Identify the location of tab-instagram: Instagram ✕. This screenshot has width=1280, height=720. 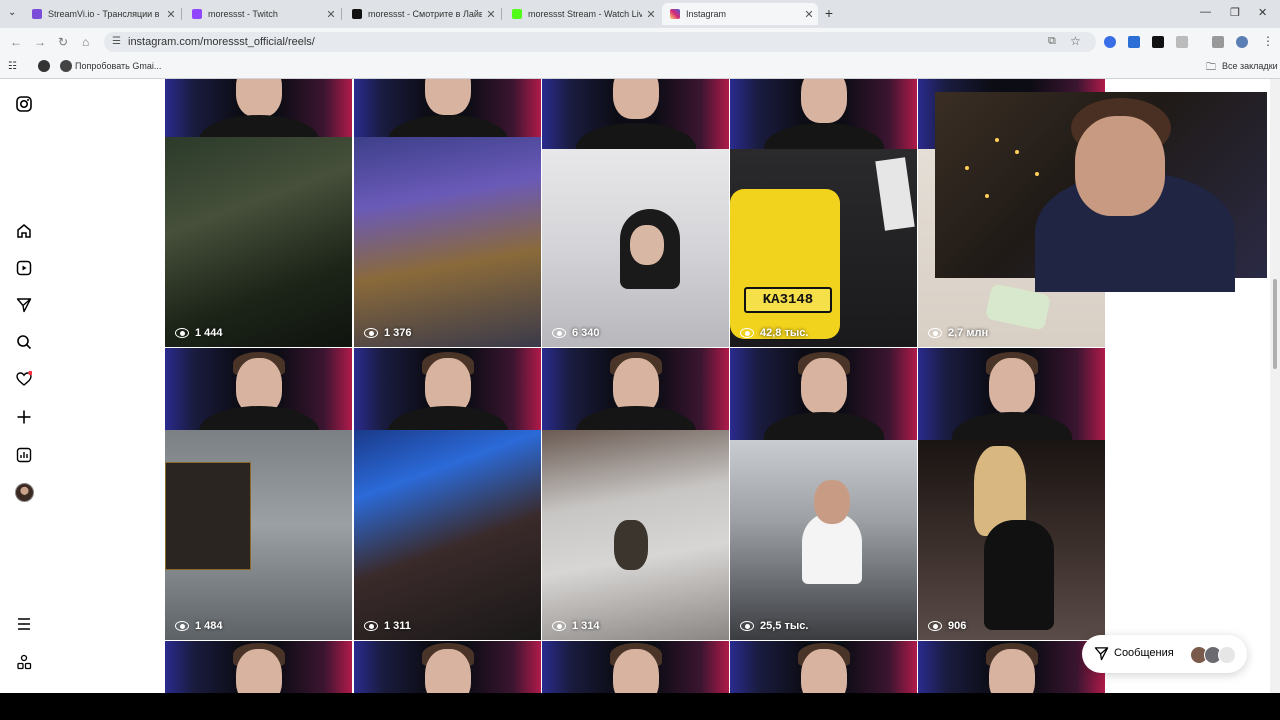
(740, 14).